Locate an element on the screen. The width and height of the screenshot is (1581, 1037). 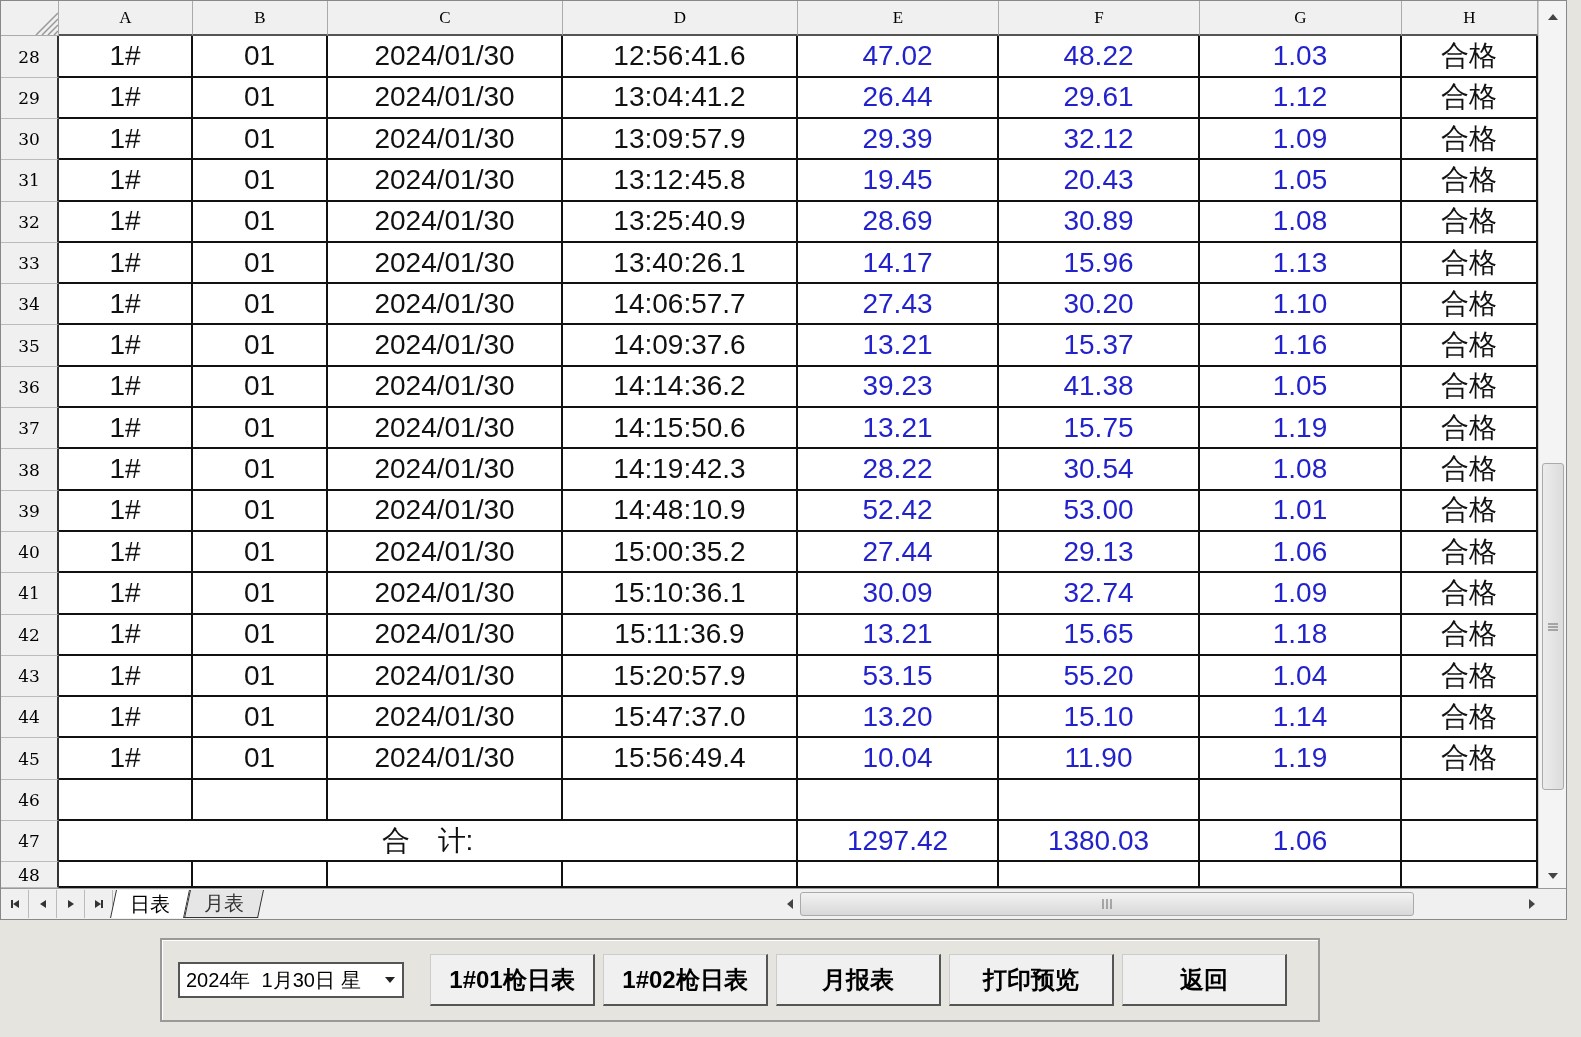
column-header: F is located at coordinates (1099, 19).